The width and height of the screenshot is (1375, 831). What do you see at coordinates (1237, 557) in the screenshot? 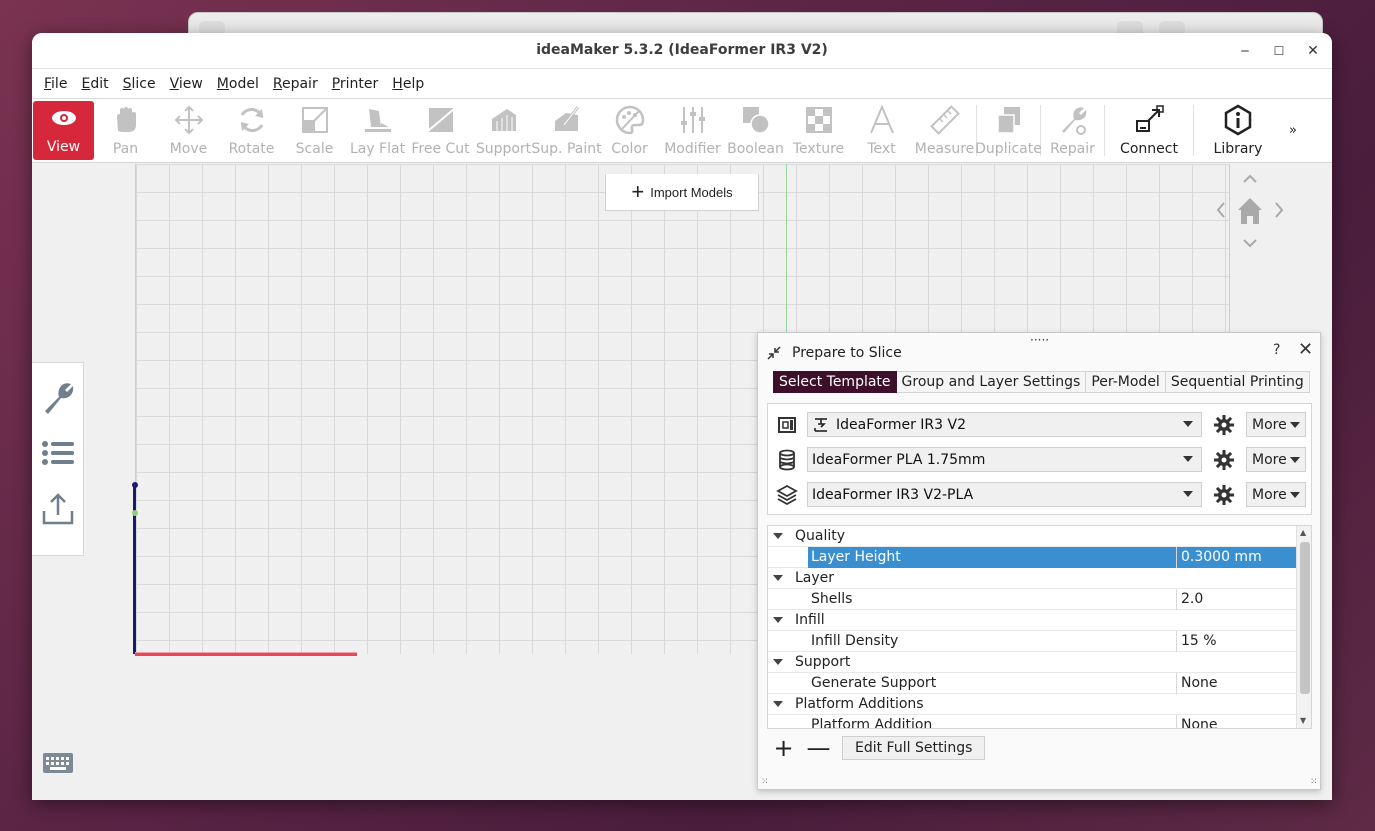
I see `setting-value: 0.3000 mm` at bounding box center [1237, 557].